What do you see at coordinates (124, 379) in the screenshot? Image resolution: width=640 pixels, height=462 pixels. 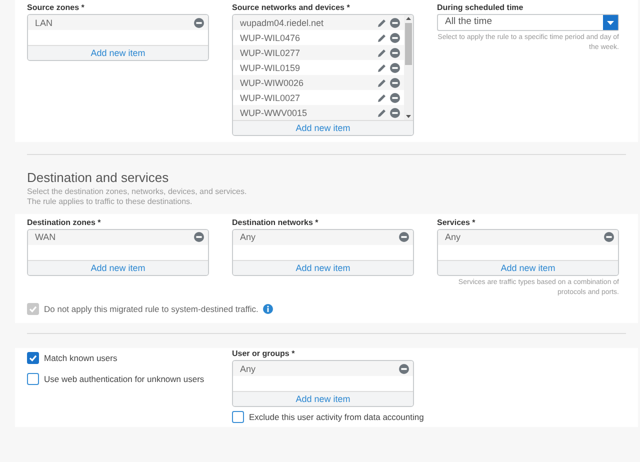 I see `checkbox-label: Use web authentication for unknown users` at bounding box center [124, 379].